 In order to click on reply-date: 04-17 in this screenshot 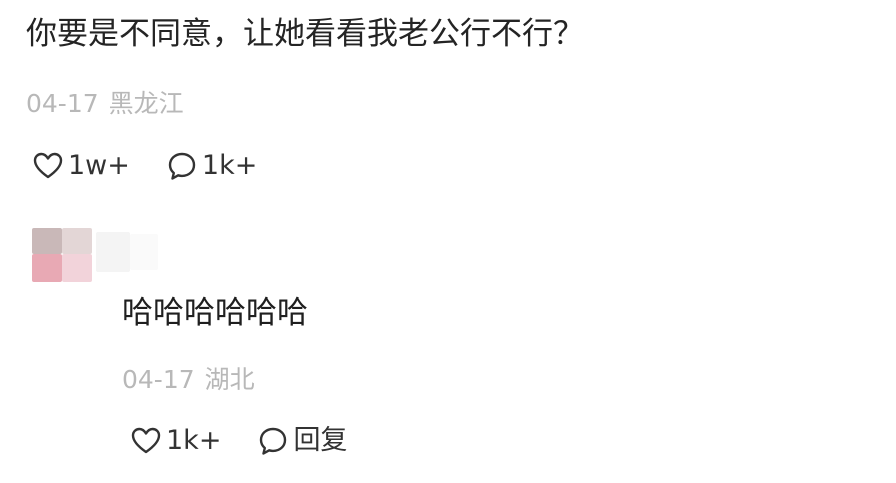, I will do `click(158, 379)`.